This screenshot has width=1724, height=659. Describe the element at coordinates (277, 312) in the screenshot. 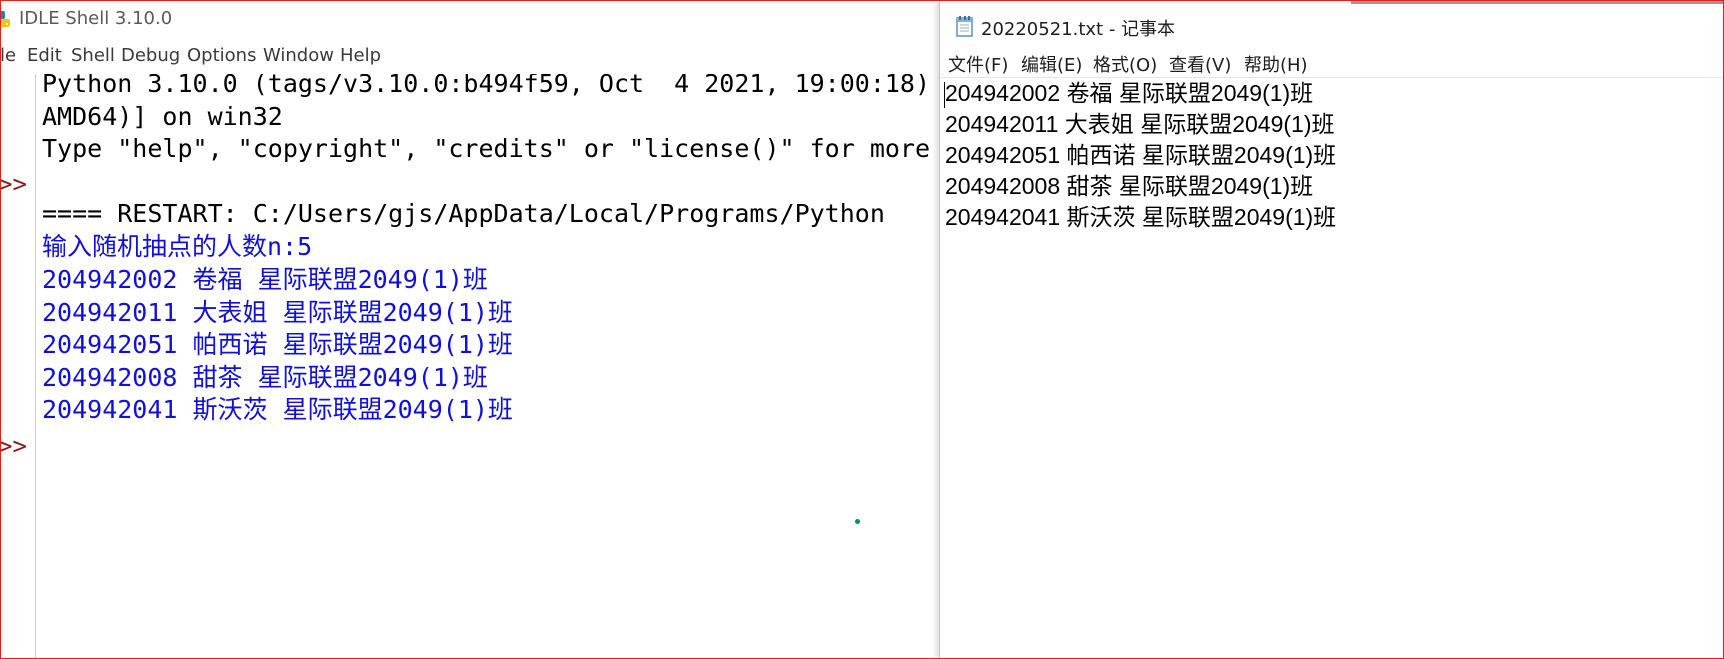

I see `shell-output-line: 204942011 大表姐 星际联盟2049(1)班` at that location.